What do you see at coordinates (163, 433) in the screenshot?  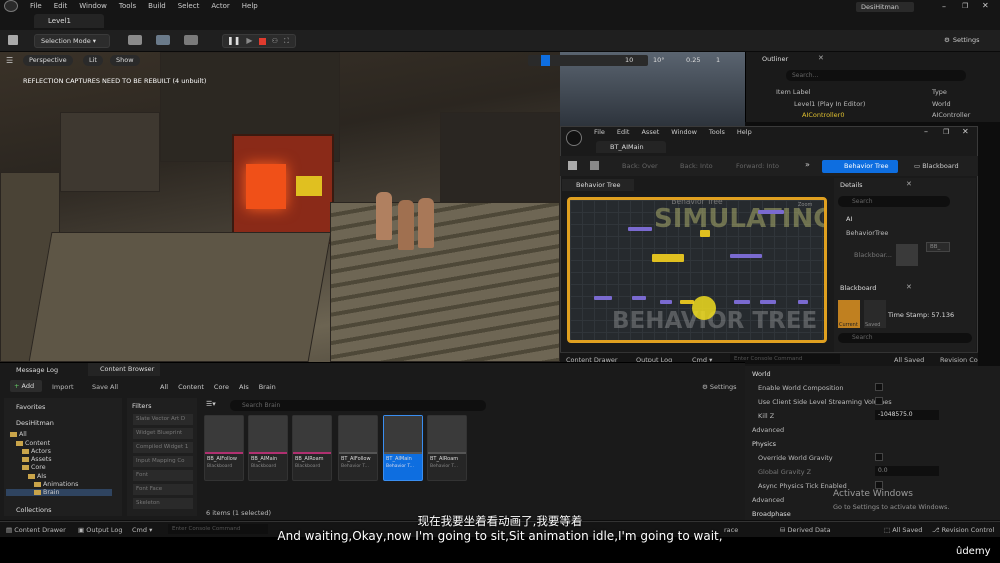 I see `filter-item: Widget Blueprint` at bounding box center [163, 433].